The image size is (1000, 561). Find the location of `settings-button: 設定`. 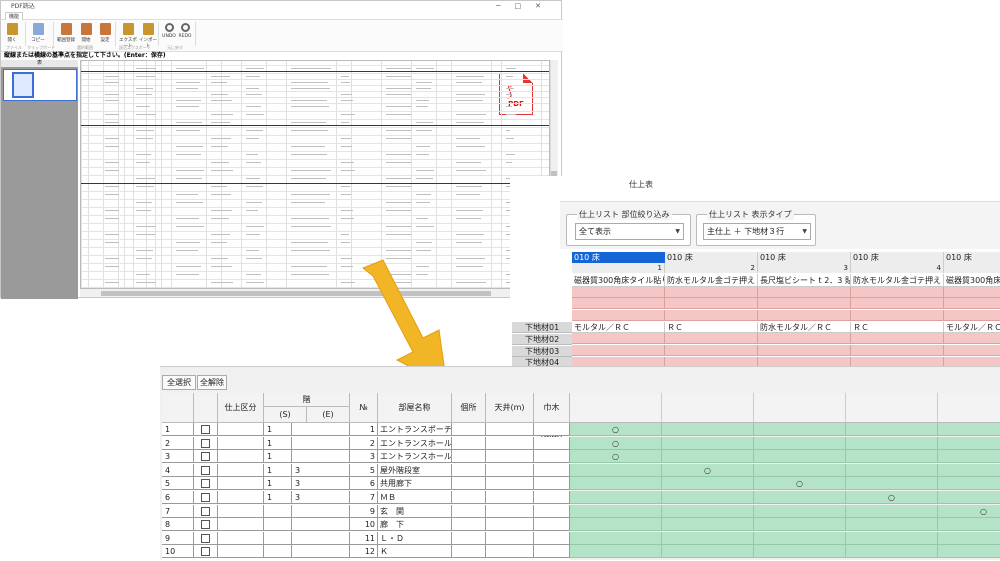

settings-button: 設定 is located at coordinates (105, 33).